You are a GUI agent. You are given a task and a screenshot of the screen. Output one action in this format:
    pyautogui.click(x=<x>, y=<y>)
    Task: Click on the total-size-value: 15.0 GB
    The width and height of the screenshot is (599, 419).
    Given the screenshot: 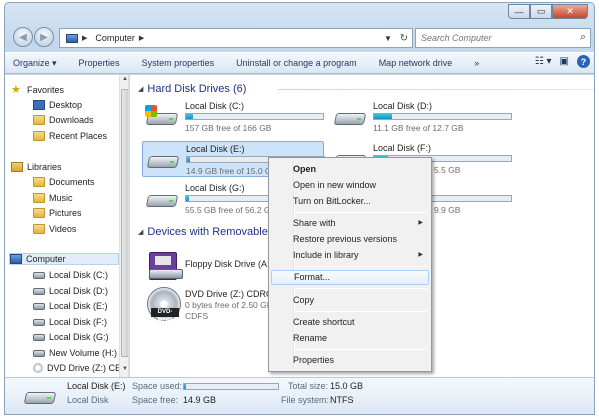 What is the action you would take?
    pyautogui.click(x=347, y=386)
    